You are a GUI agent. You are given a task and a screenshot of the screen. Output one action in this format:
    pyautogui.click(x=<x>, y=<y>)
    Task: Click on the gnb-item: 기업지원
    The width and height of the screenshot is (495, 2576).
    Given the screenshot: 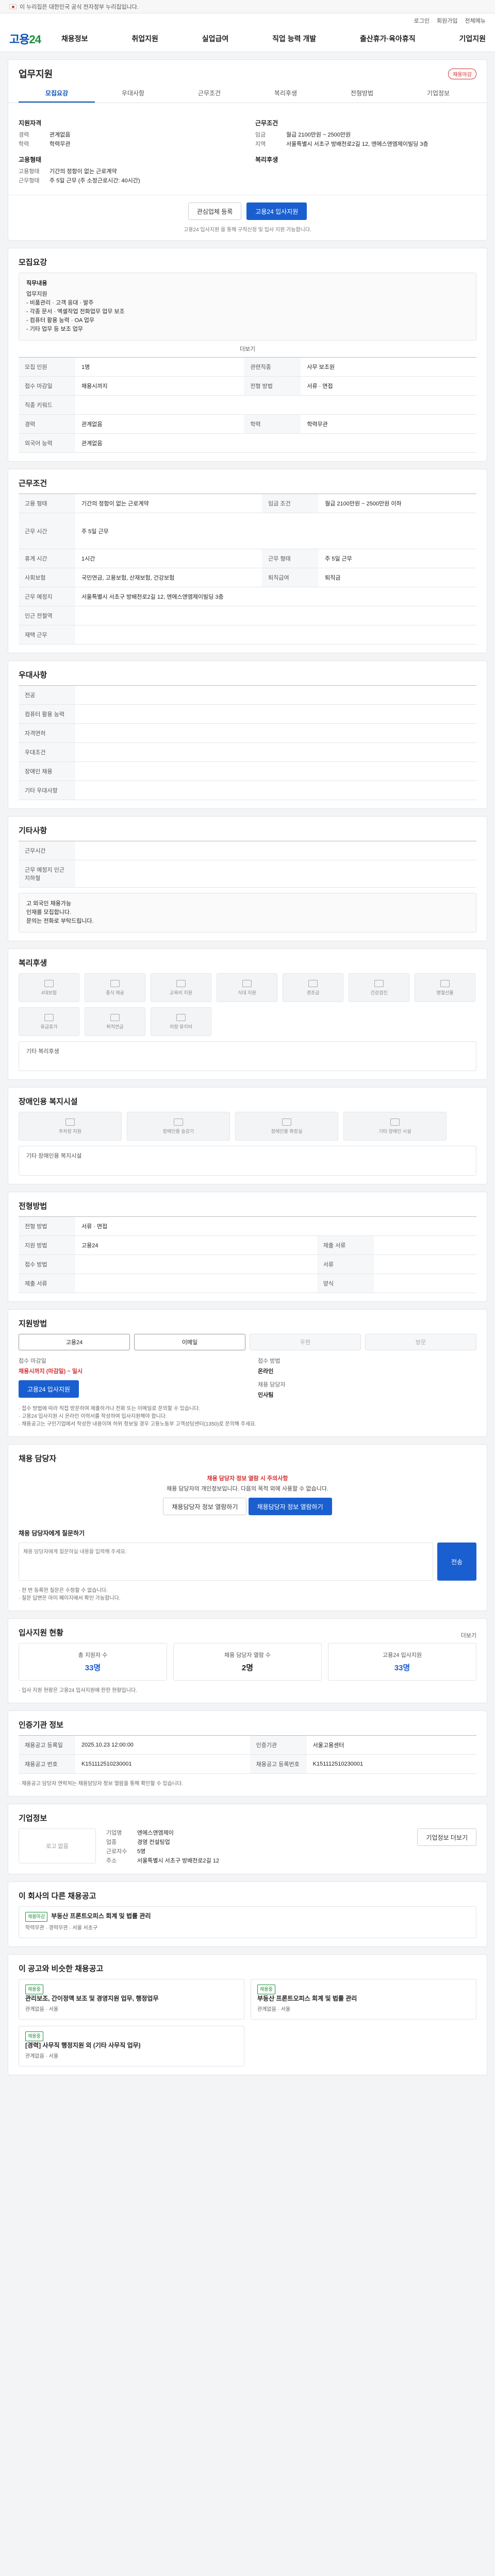 What is the action you would take?
    pyautogui.click(x=472, y=38)
    